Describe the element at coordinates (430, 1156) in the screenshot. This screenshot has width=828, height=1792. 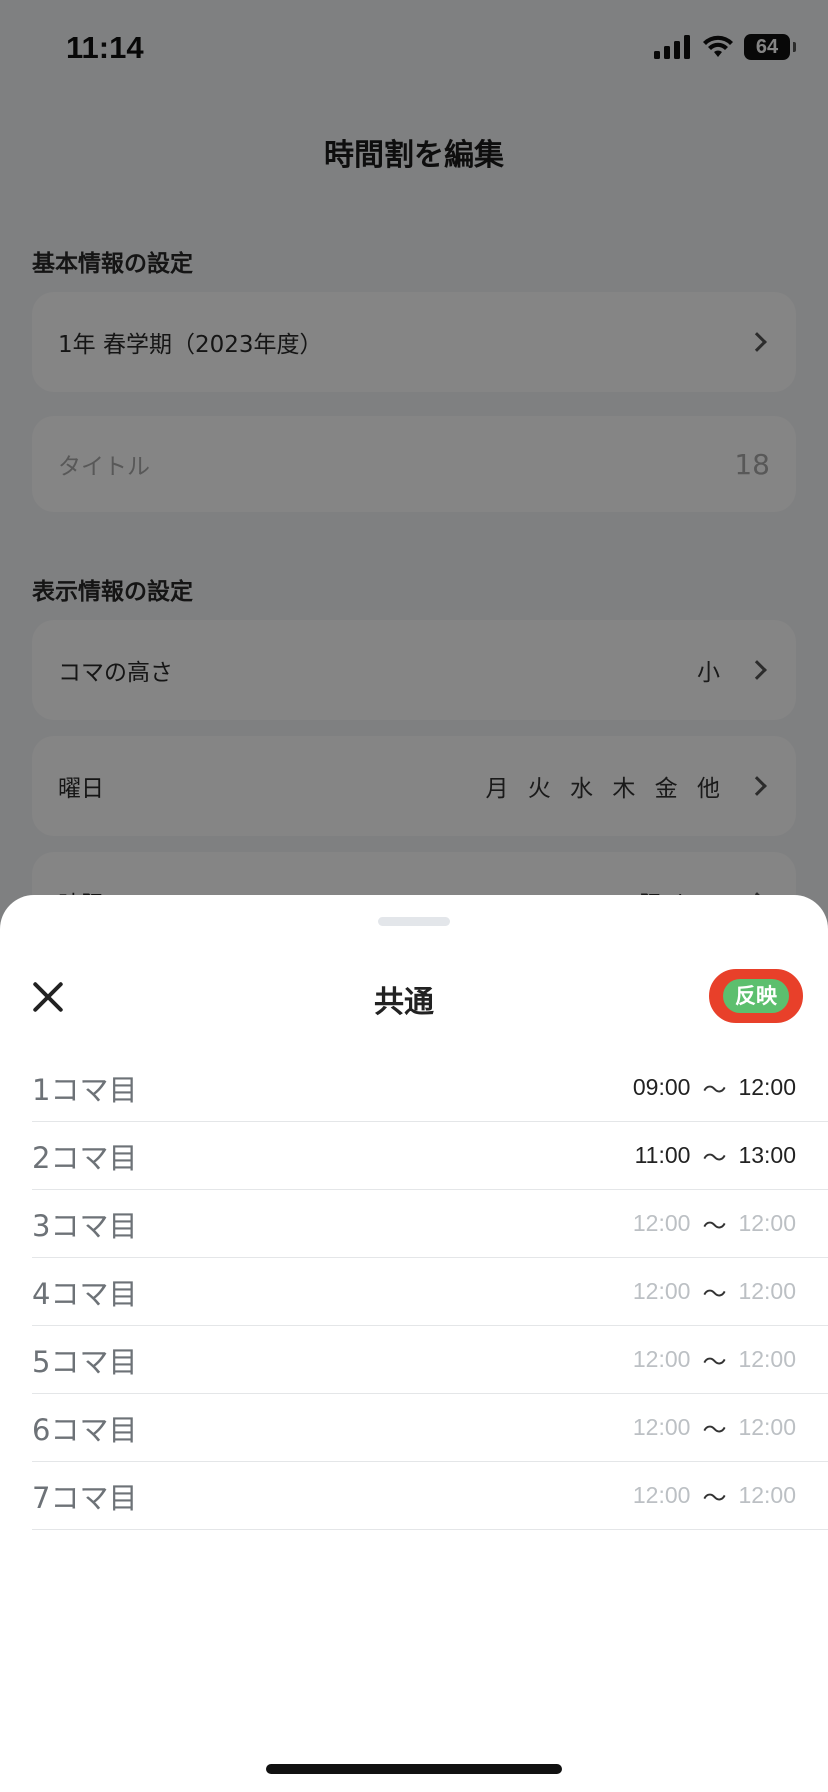
I see `period-row: 2コマ目 11:00 ～ 13:00` at that location.